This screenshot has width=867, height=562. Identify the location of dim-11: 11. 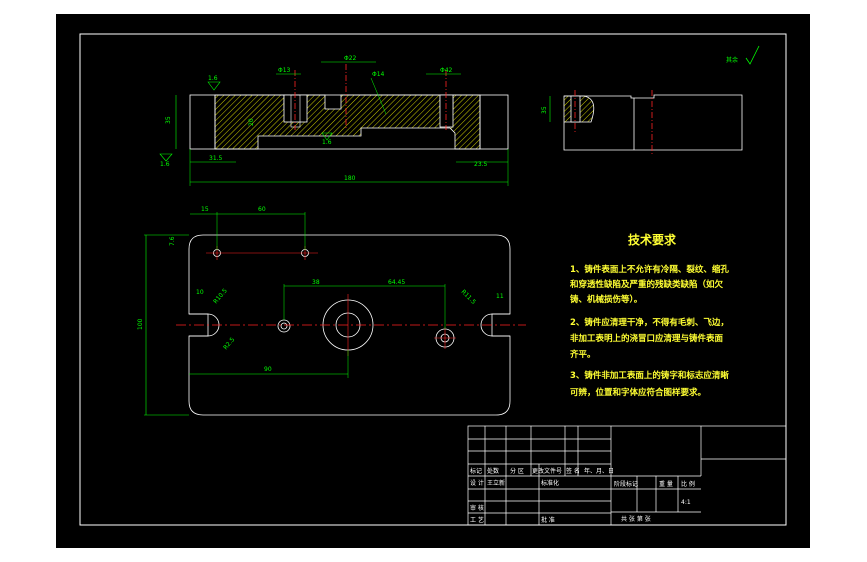
(500, 296).